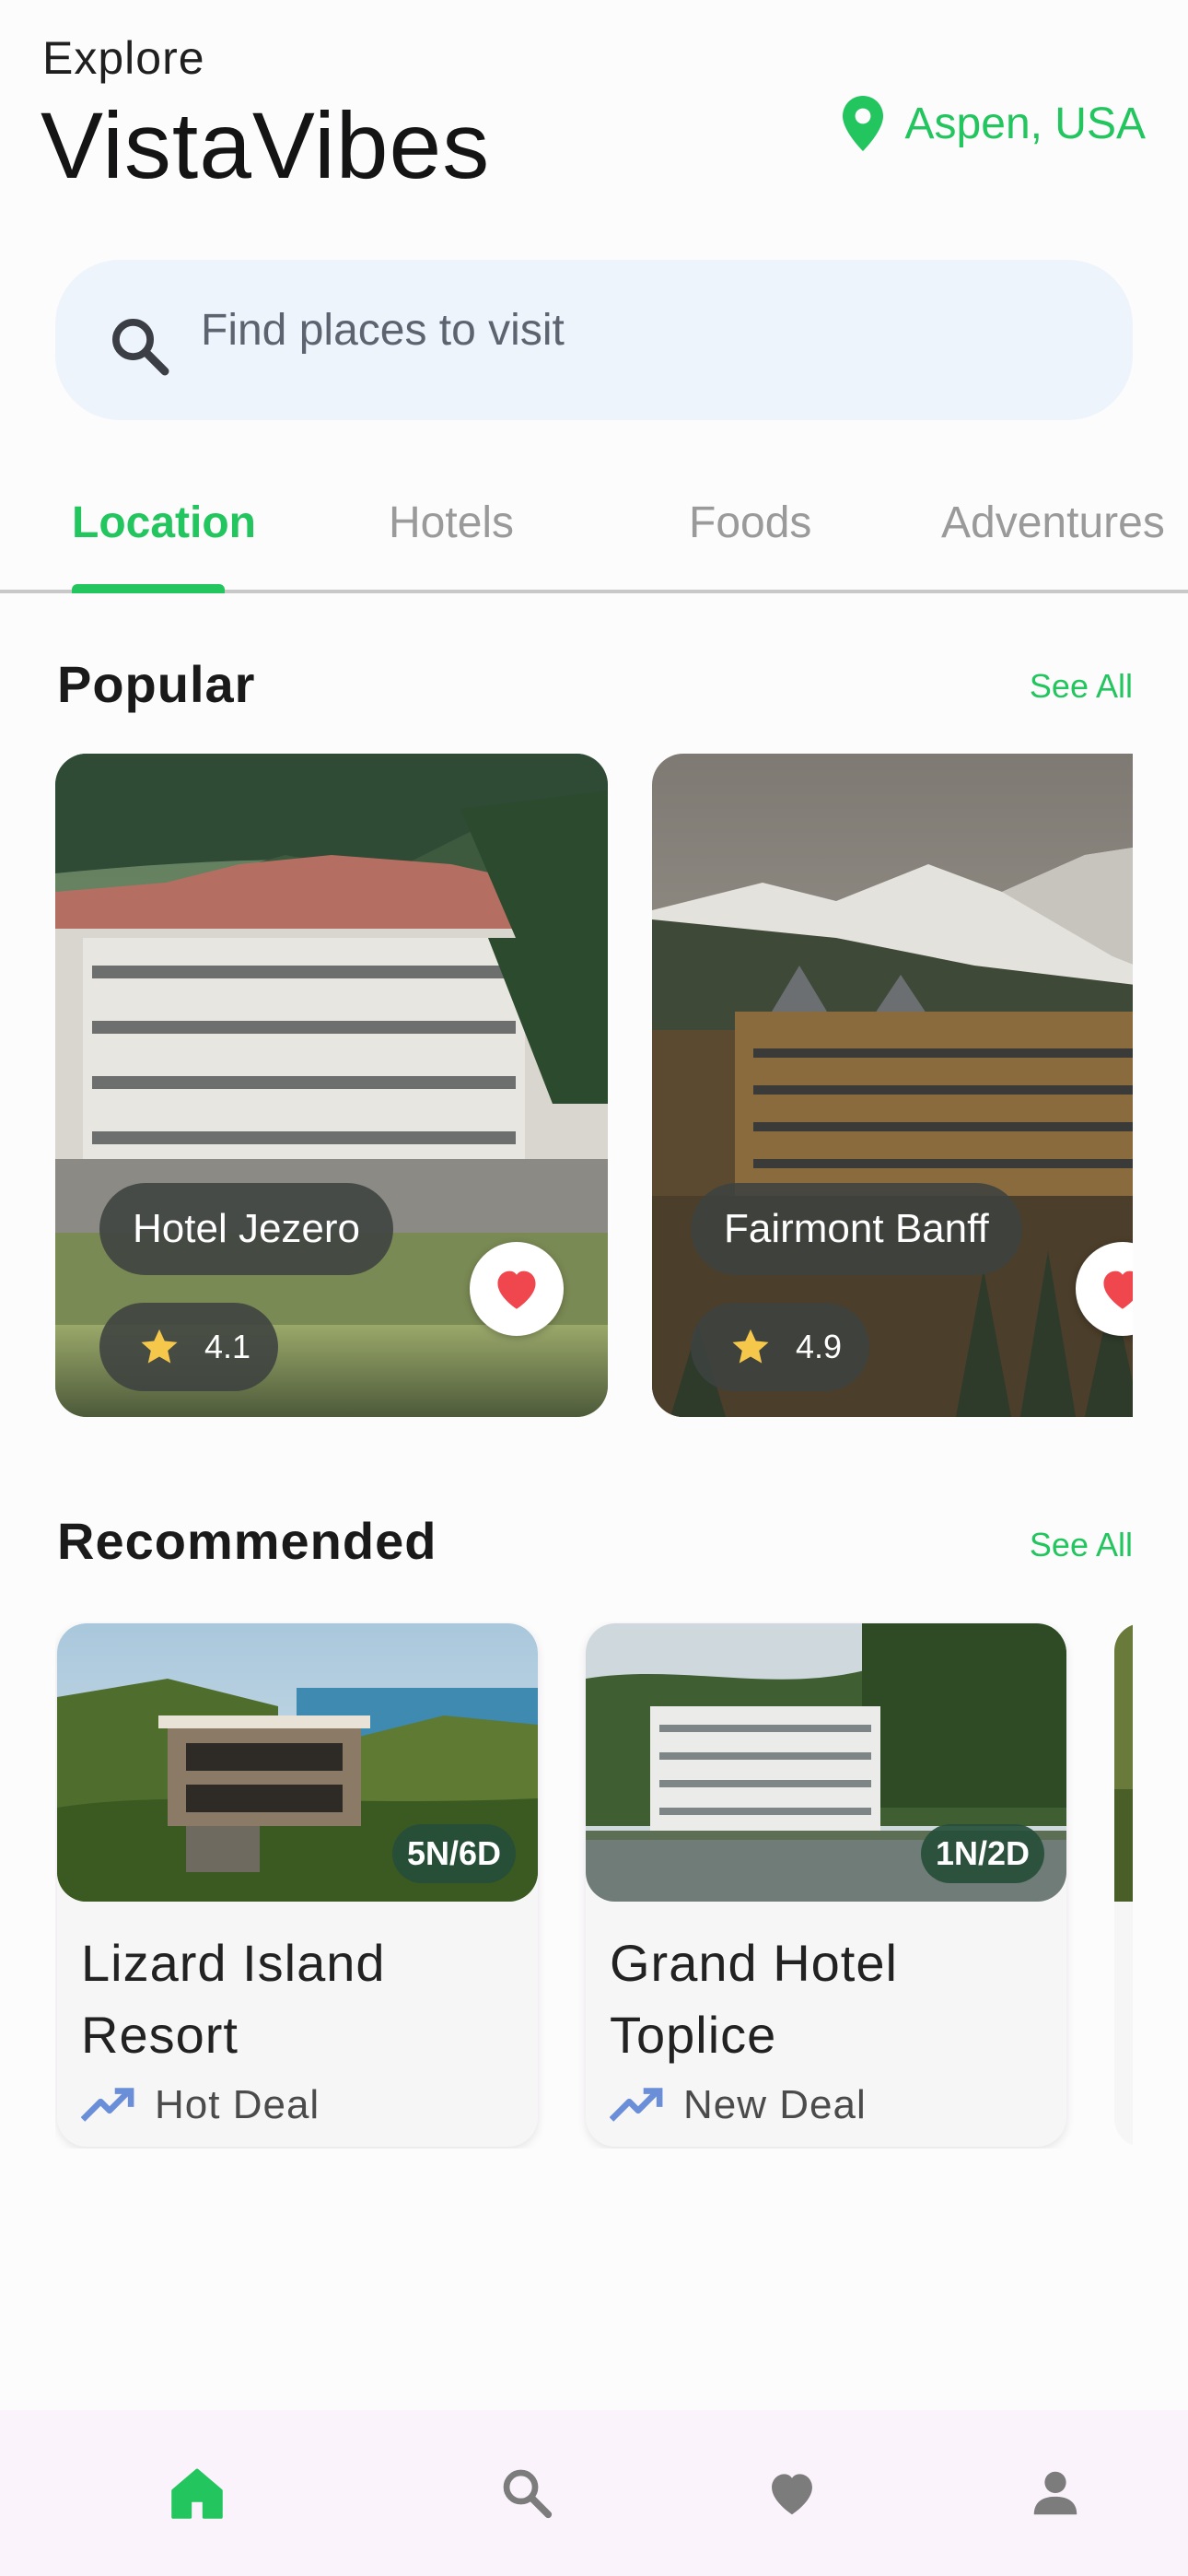 This screenshot has height=2576, width=1188. Describe the element at coordinates (156, 684) in the screenshot. I see `popular-section-title: Popular` at that location.